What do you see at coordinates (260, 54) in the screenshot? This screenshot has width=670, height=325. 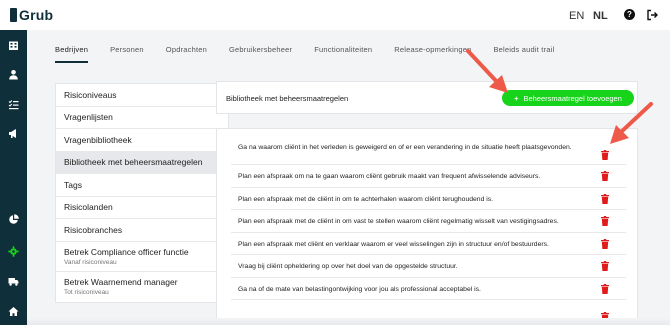 I see `tab-gebruikersbeheer: Gebruikersbeheer` at bounding box center [260, 54].